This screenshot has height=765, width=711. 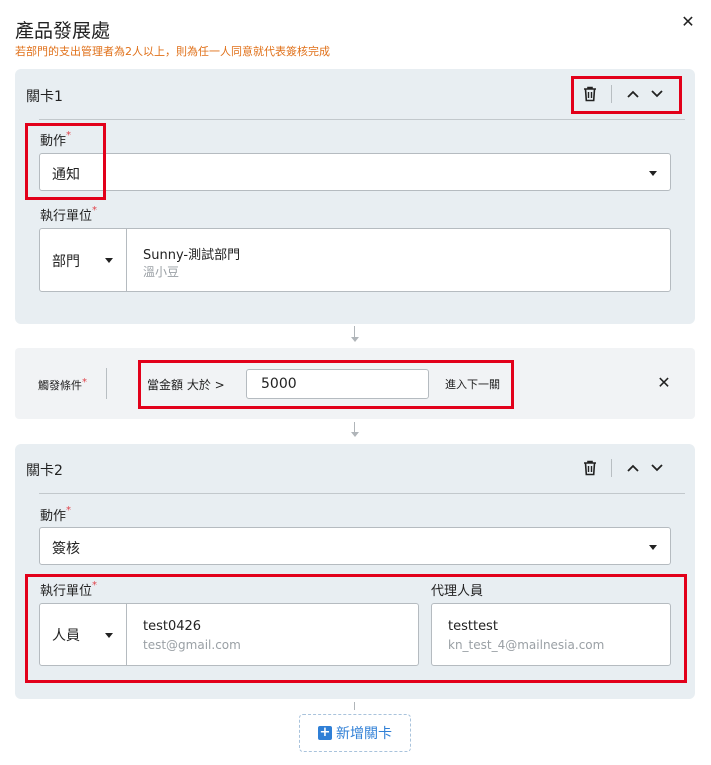 I want to click on stage-title: 關卡1, so click(x=44, y=97).